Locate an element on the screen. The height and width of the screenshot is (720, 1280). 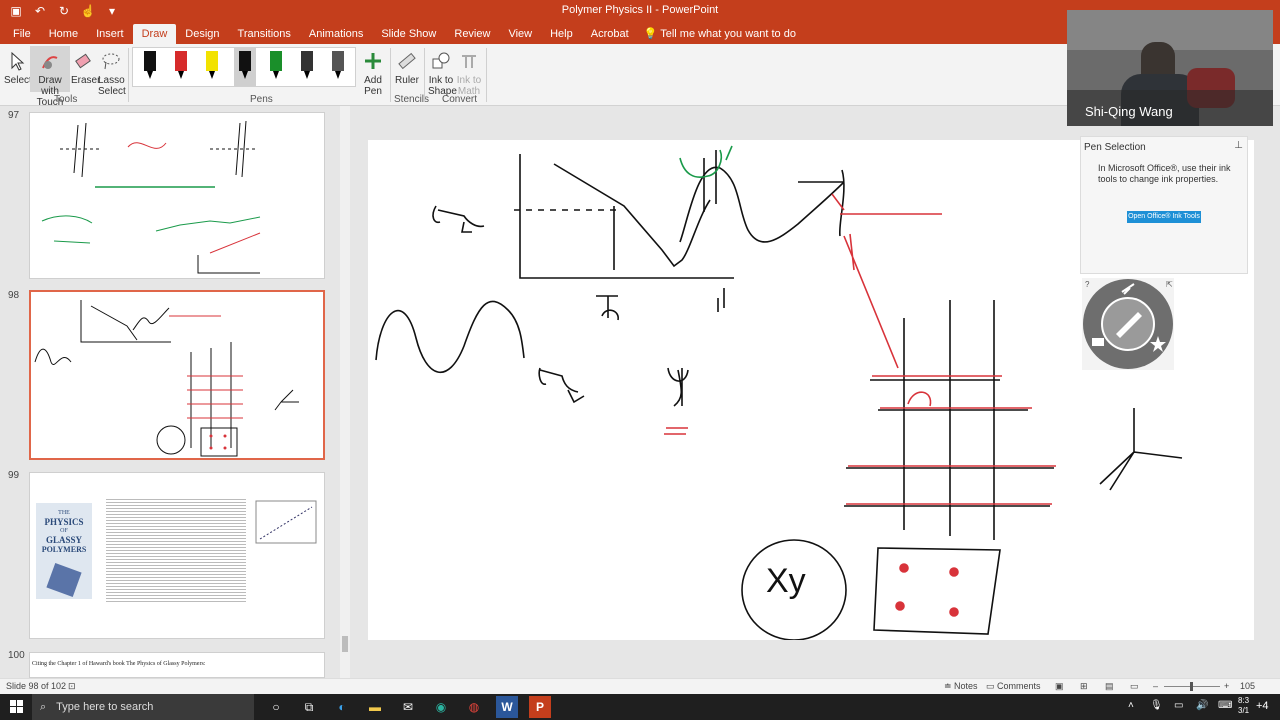
search-icon: ⌕ is located at coordinates (43, 706).